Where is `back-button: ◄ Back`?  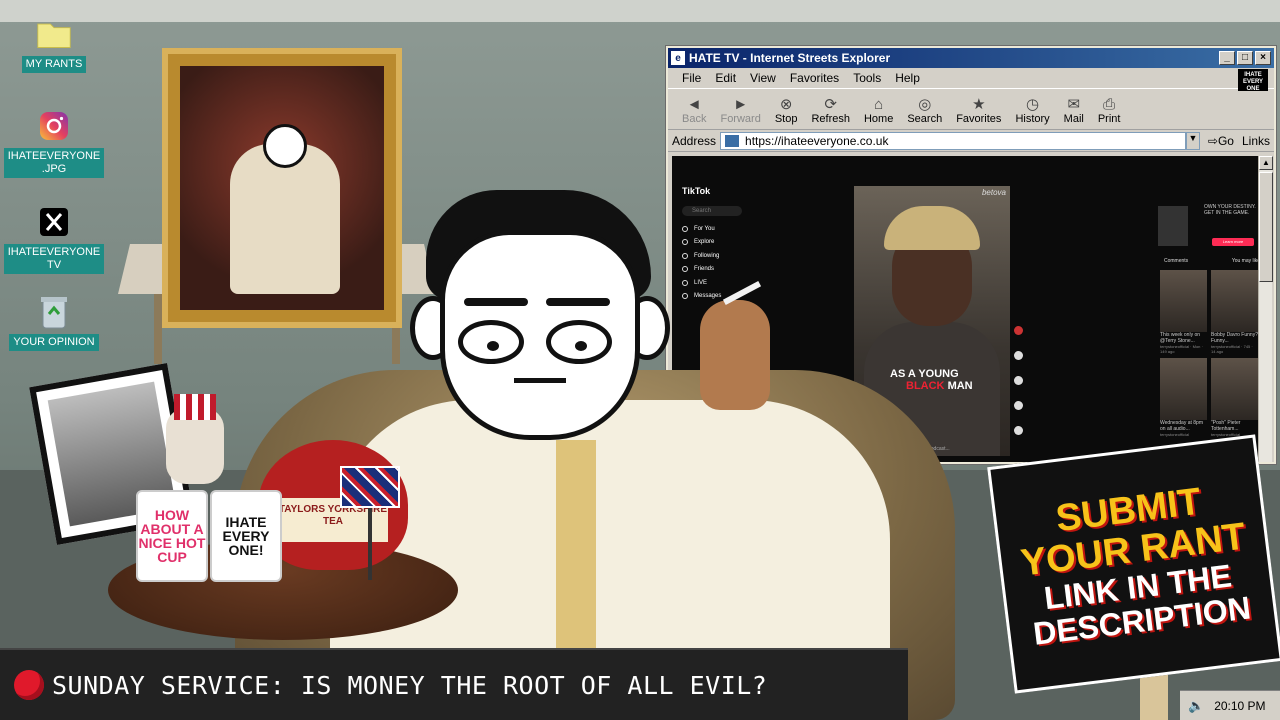 back-button: ◄ Back is located at coordinates (694, 110).